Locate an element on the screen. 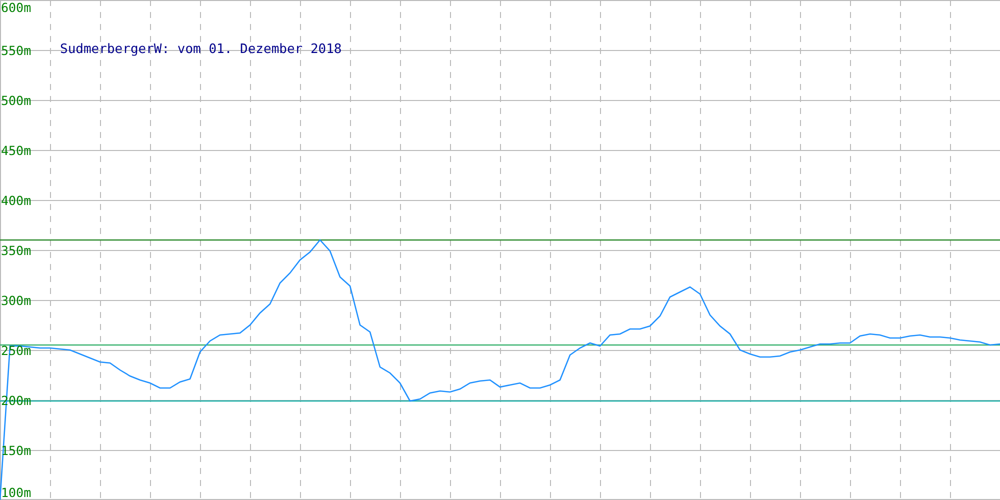  axis-label: 100m is located at coordinates (16, 492).